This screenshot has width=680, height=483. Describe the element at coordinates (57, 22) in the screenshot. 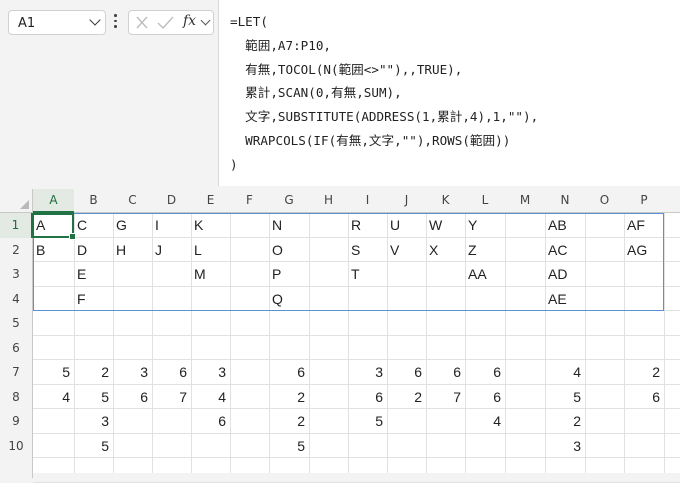

I see `name-box: A1` at that location.